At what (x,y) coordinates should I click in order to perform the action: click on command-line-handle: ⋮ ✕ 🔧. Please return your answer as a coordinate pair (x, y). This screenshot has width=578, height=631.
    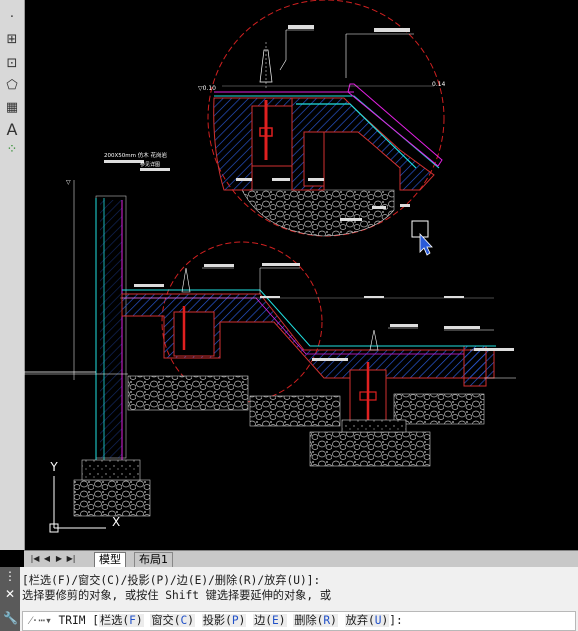
    Looking at the image, I should click on (10, 599).